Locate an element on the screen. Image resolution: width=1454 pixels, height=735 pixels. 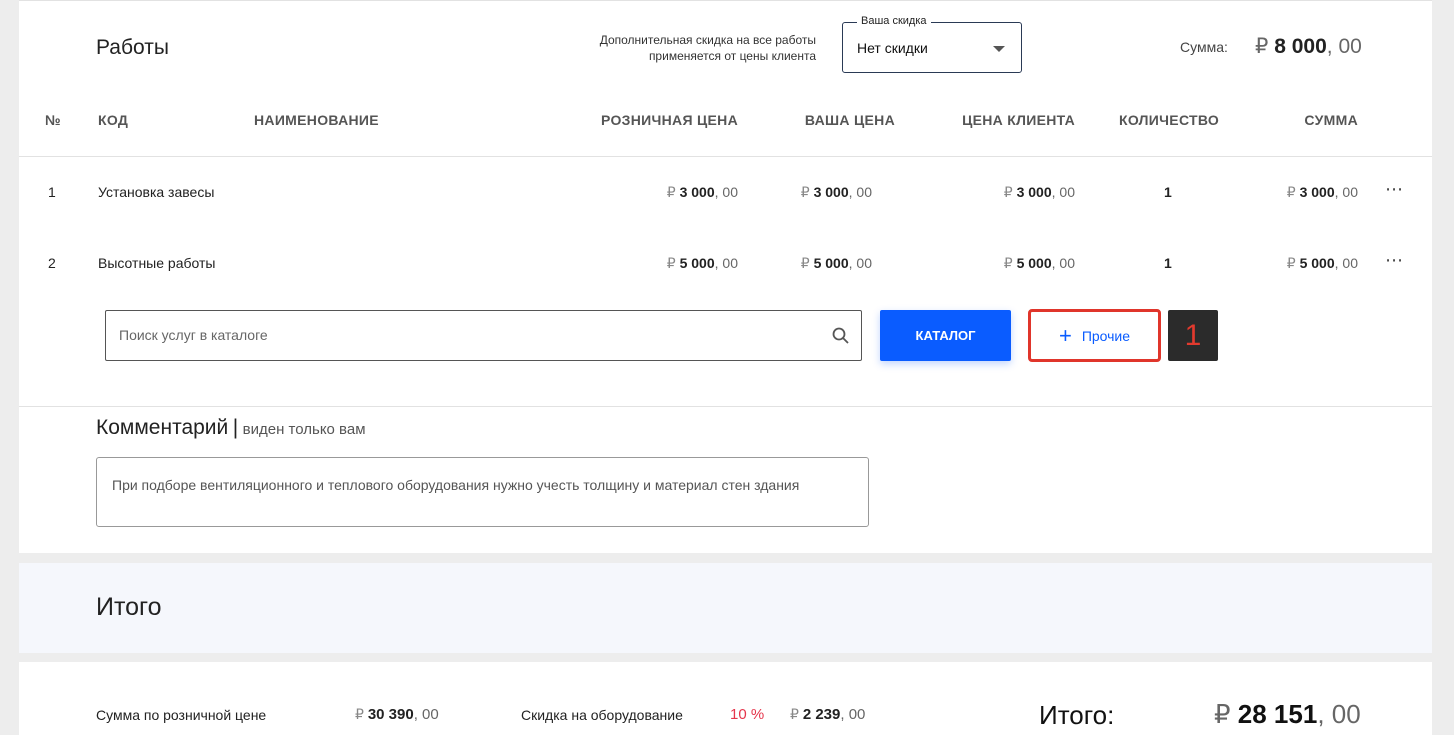
col-header-client-price: ЦЕНА КЛИЕНТА is located at coordinates (1018, 120).